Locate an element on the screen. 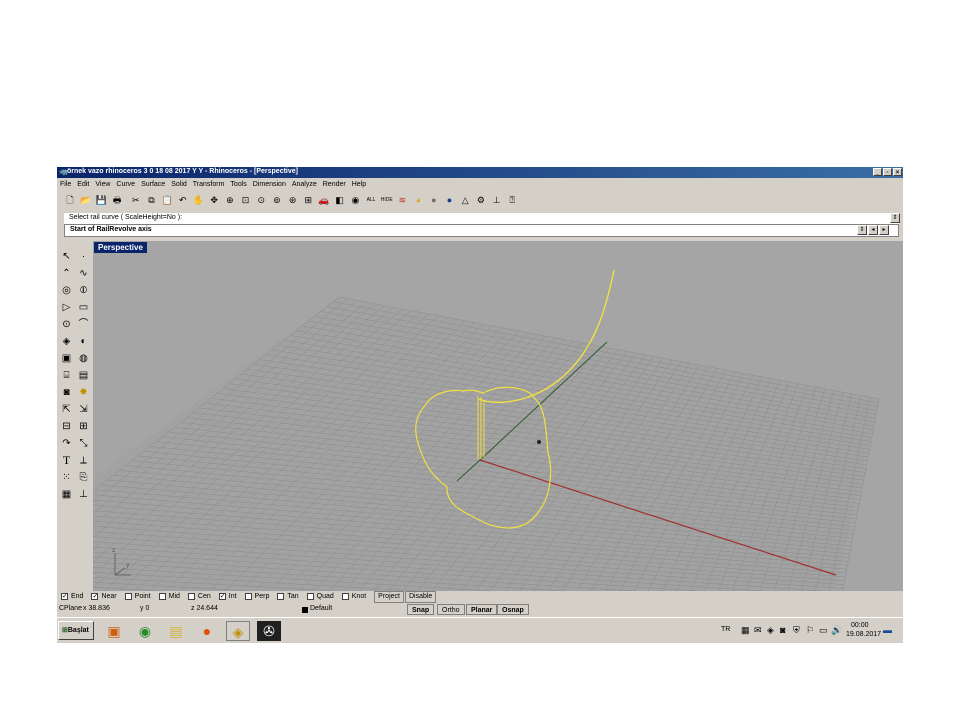 The height and width of the screenshot is (720, 960). menu-surface: Surface is located at coordinates (153, 184).